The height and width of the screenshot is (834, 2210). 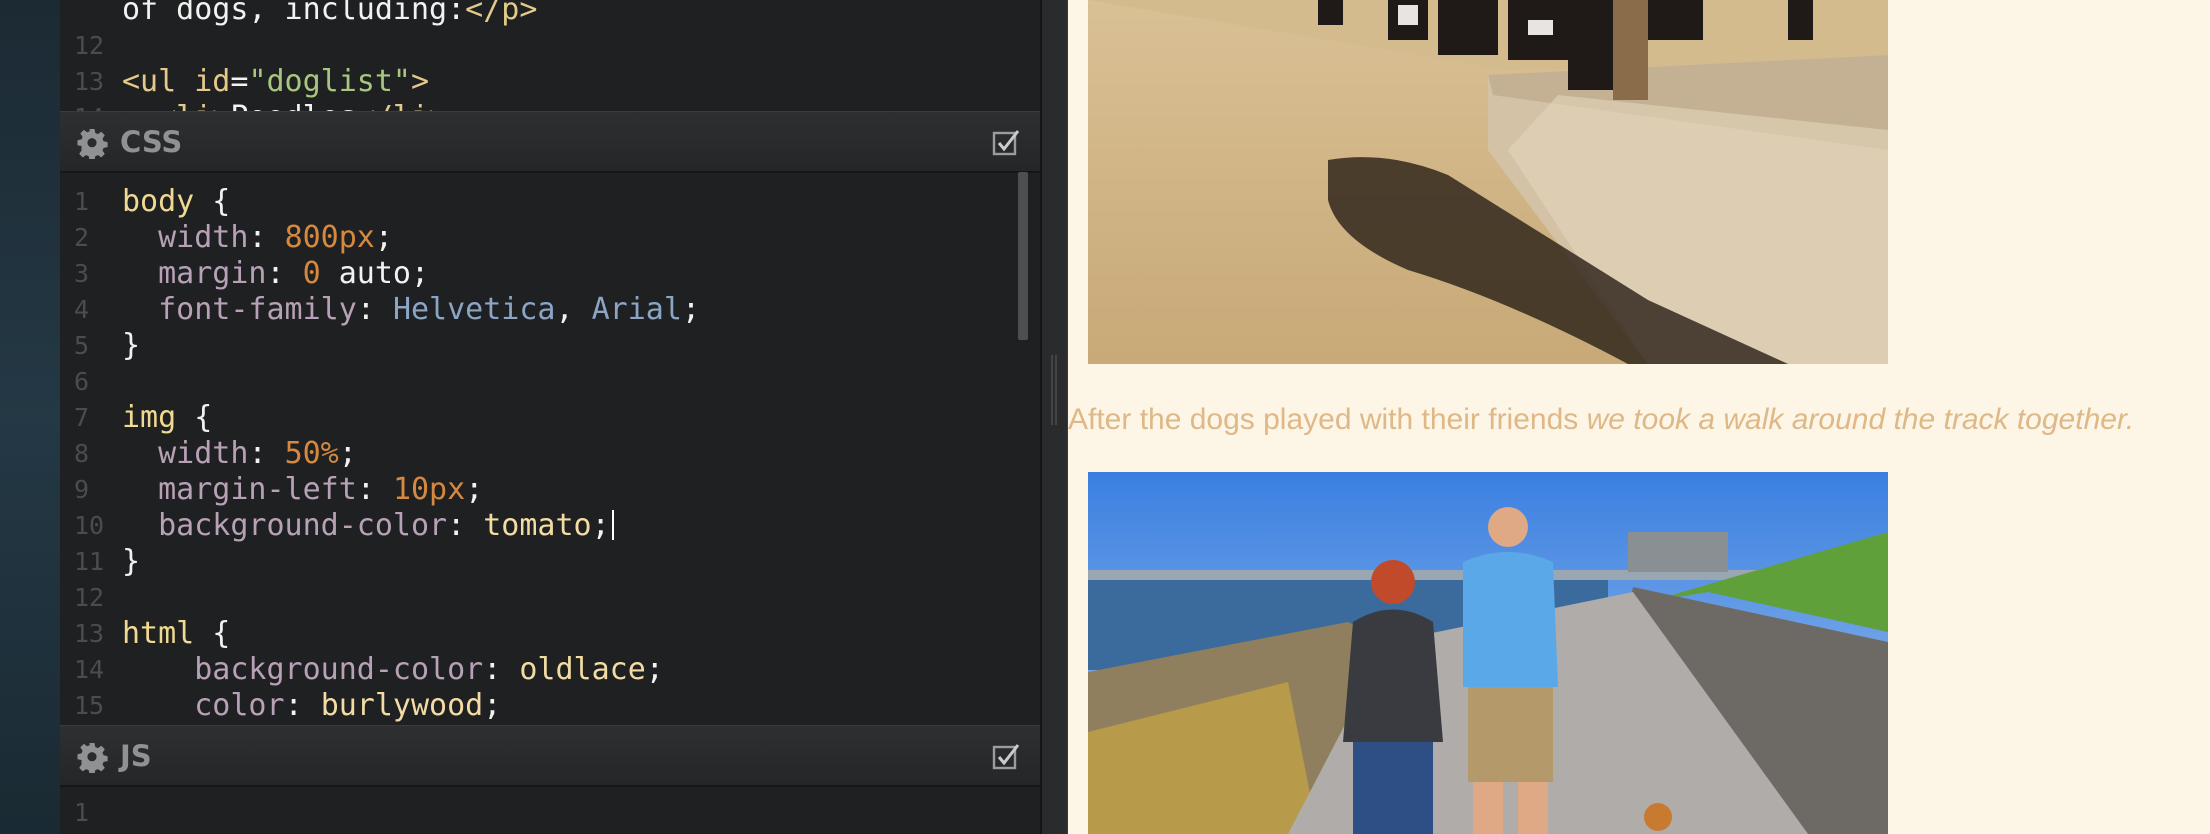 What do you see at coordinates (501, 13) in the screenshot?
I see `code-token: </p>` at bounding box center [501, 13].